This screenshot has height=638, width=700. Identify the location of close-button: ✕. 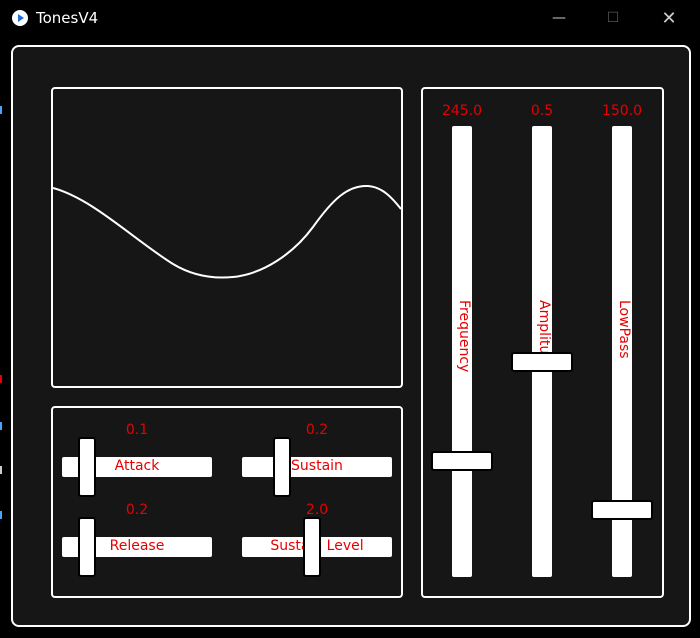
(669, 18).